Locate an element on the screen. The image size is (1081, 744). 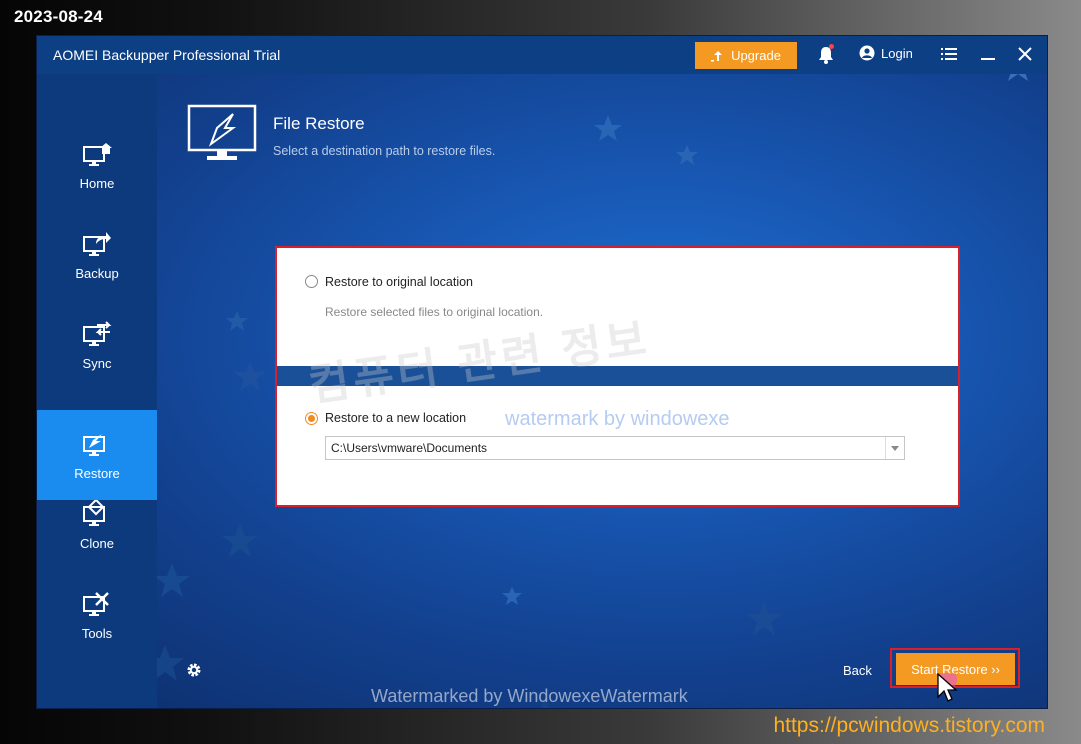
login-button: Login is located at coordinates (886, 53).